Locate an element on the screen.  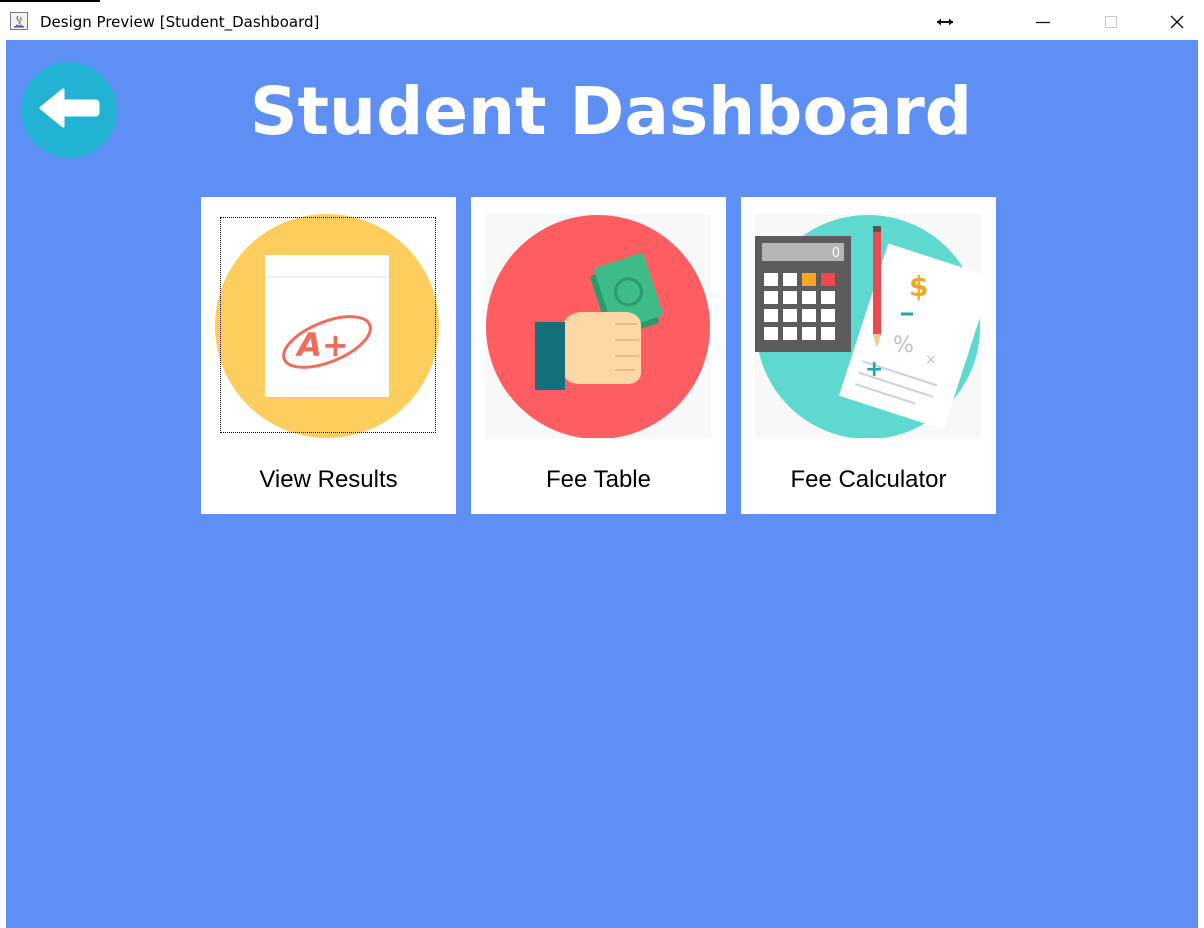
fee-calculator-label: Fee Calculator is located at coordinates (868, 479).